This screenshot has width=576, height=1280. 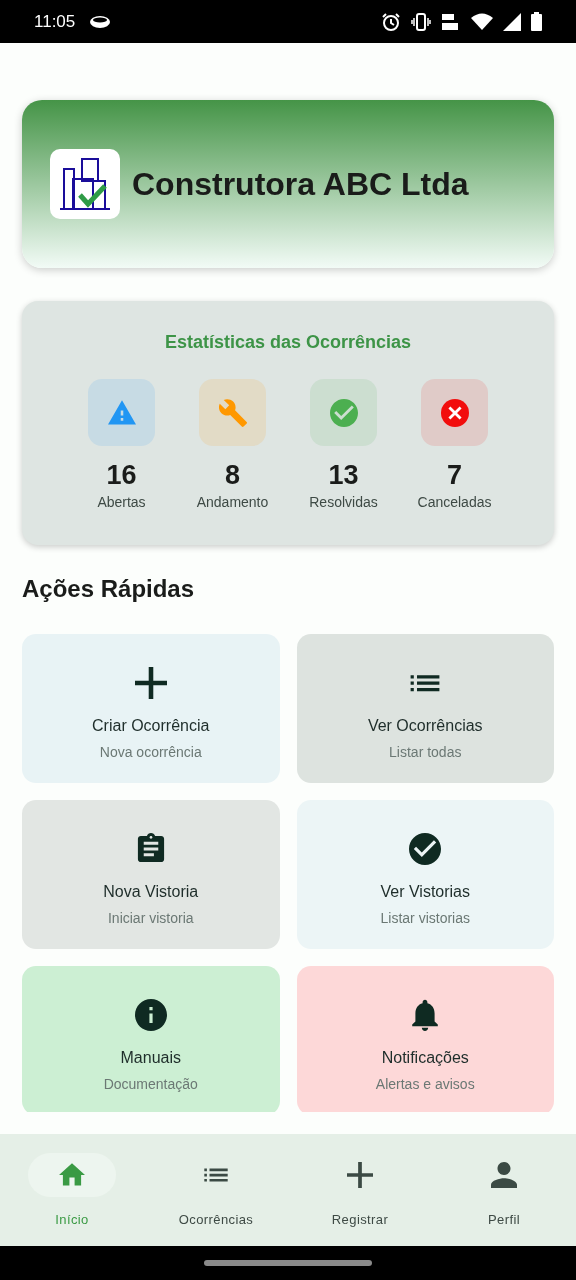 What do you see at coordinates (504, 1190) in the screenshot?
I see `nav-tab: Perfil` at bounding box center [504, 1190].